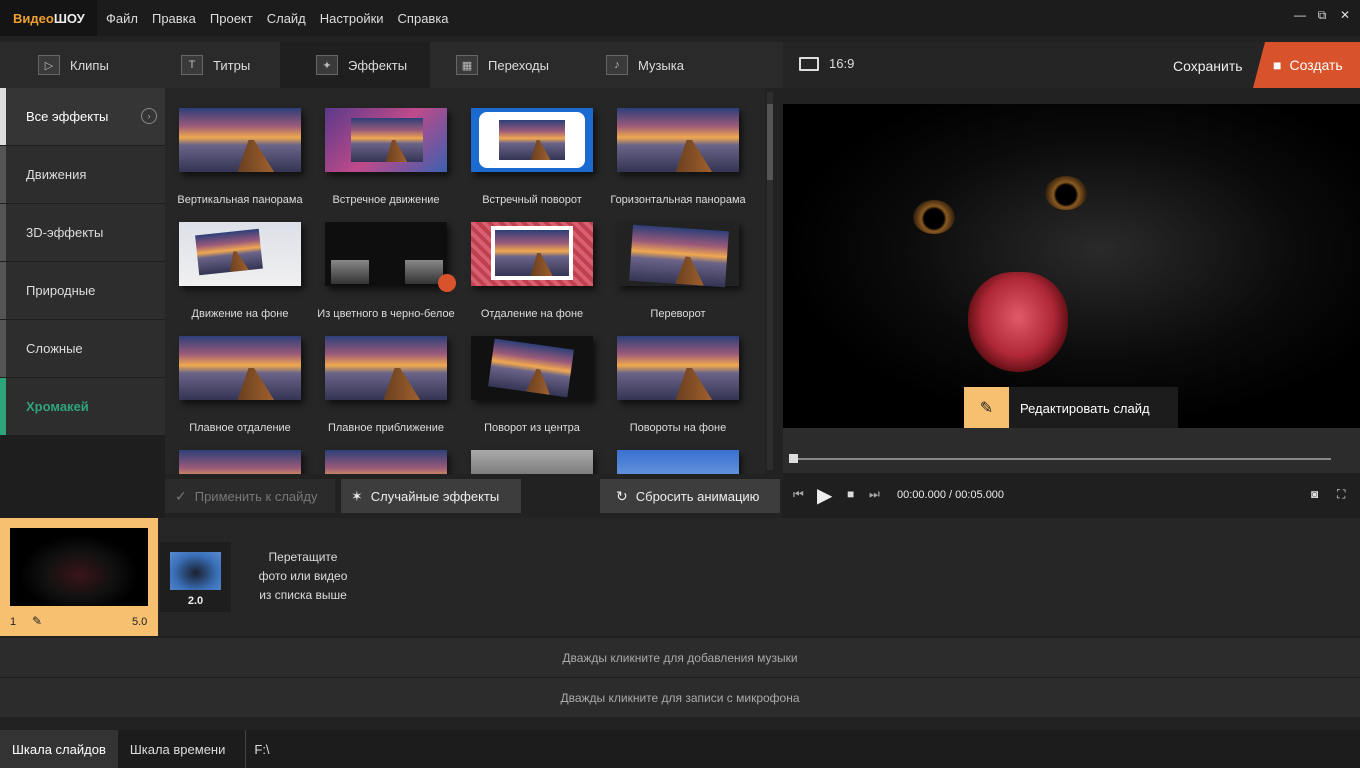  What do you see at coordinates (82, 348) in the screenshot?
I see `category-complex: Сложные` at bounding box center [82, 348].